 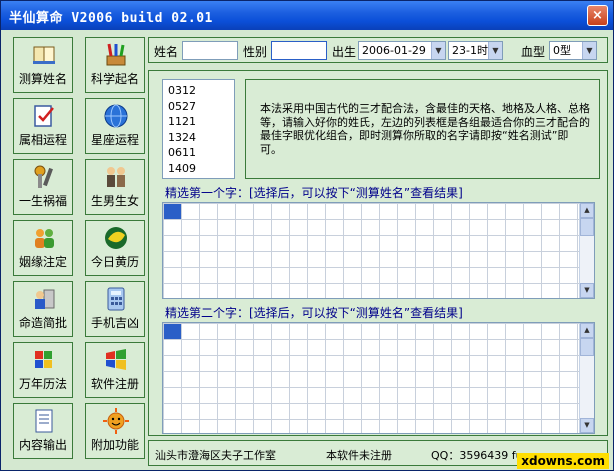 I want to click on button-label: 内容输出, so click(x=42, y=445).